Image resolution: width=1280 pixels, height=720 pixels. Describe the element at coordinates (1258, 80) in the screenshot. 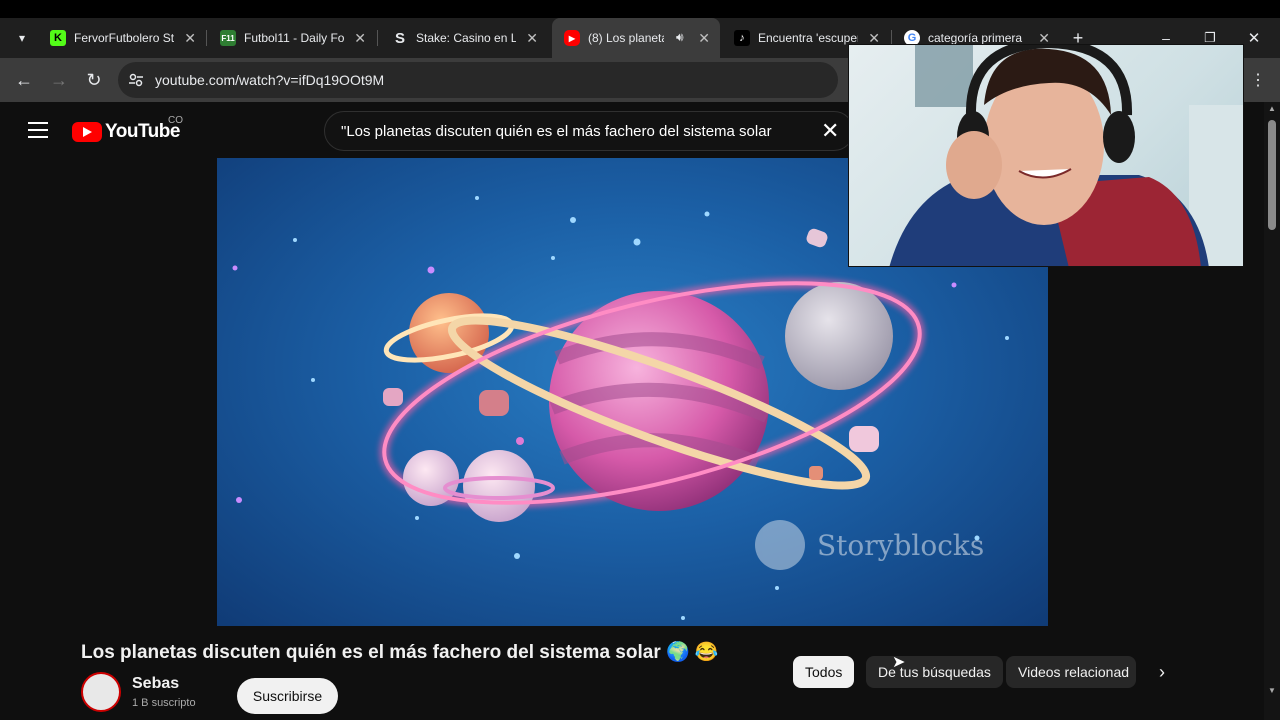

I see `browser-menu-icon: ⋮` at that location.